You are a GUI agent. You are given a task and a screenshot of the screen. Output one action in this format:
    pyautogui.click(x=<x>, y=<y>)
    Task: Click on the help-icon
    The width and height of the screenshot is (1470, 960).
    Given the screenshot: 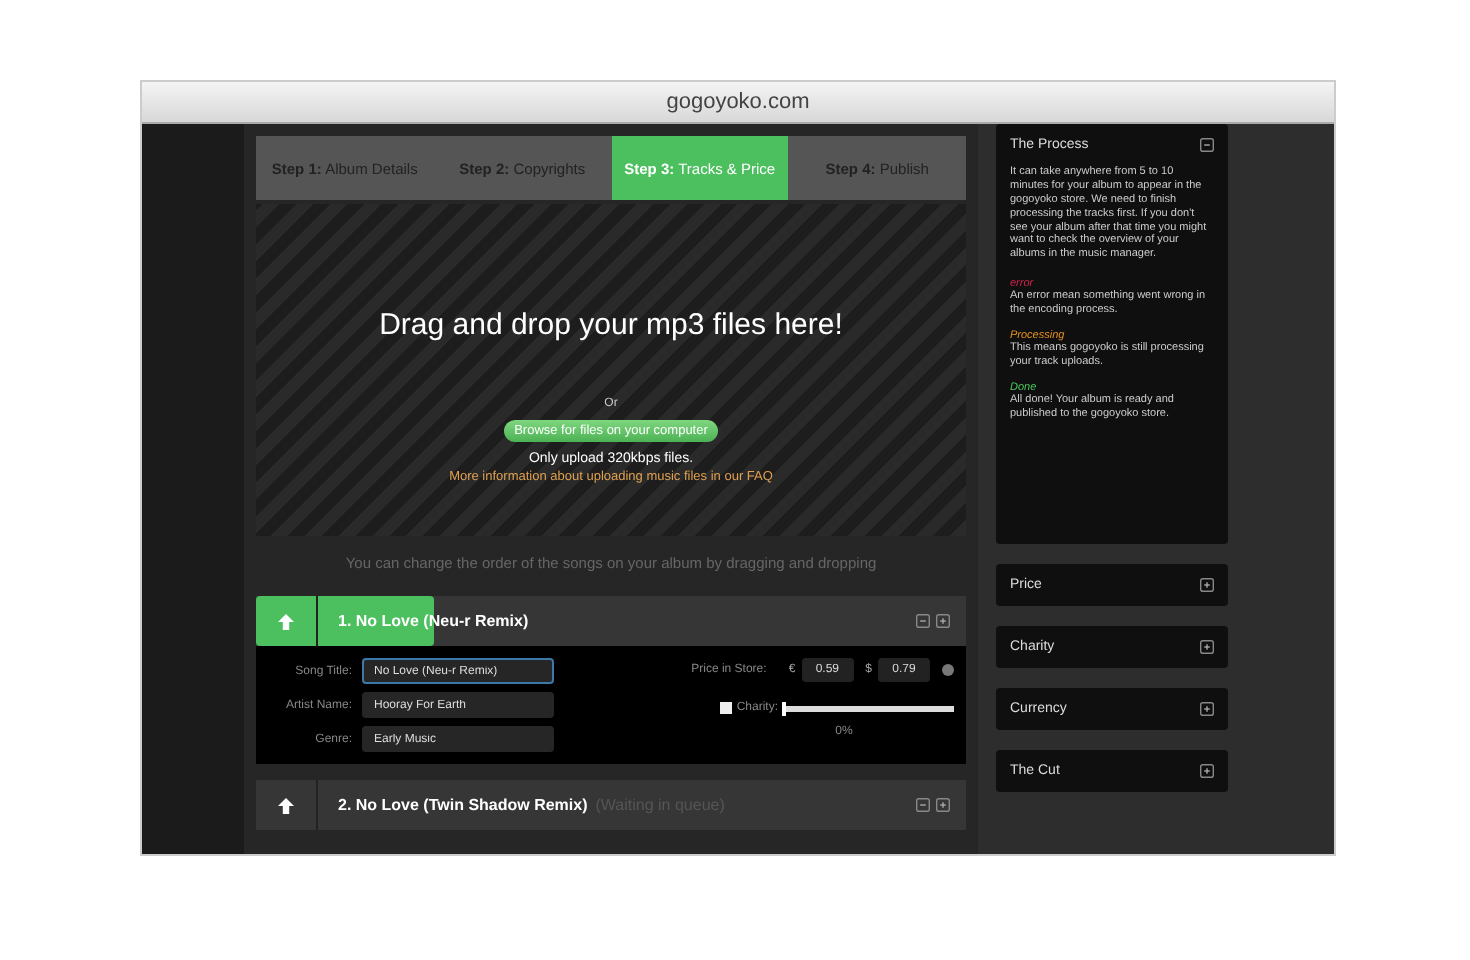 What is the action you would take?
    pyautogui.click(x=948, y=670)
    